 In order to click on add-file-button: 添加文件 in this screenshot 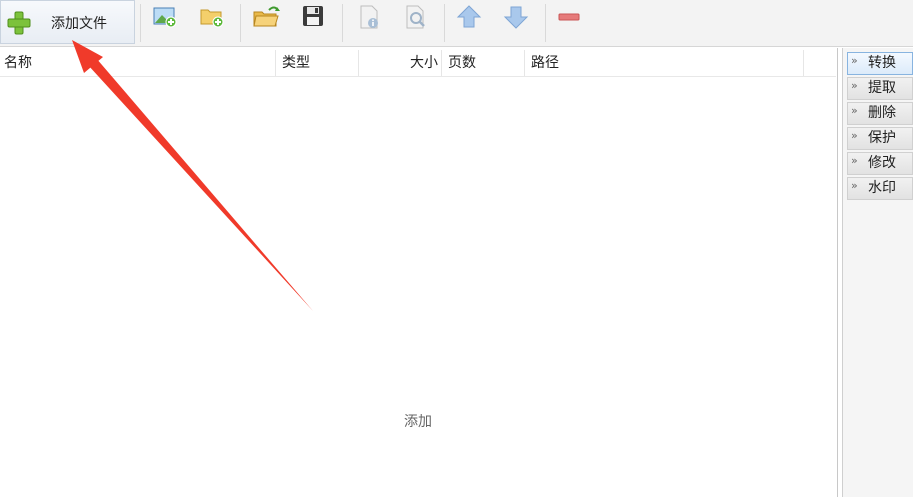, I will do `click(67, 22)`.